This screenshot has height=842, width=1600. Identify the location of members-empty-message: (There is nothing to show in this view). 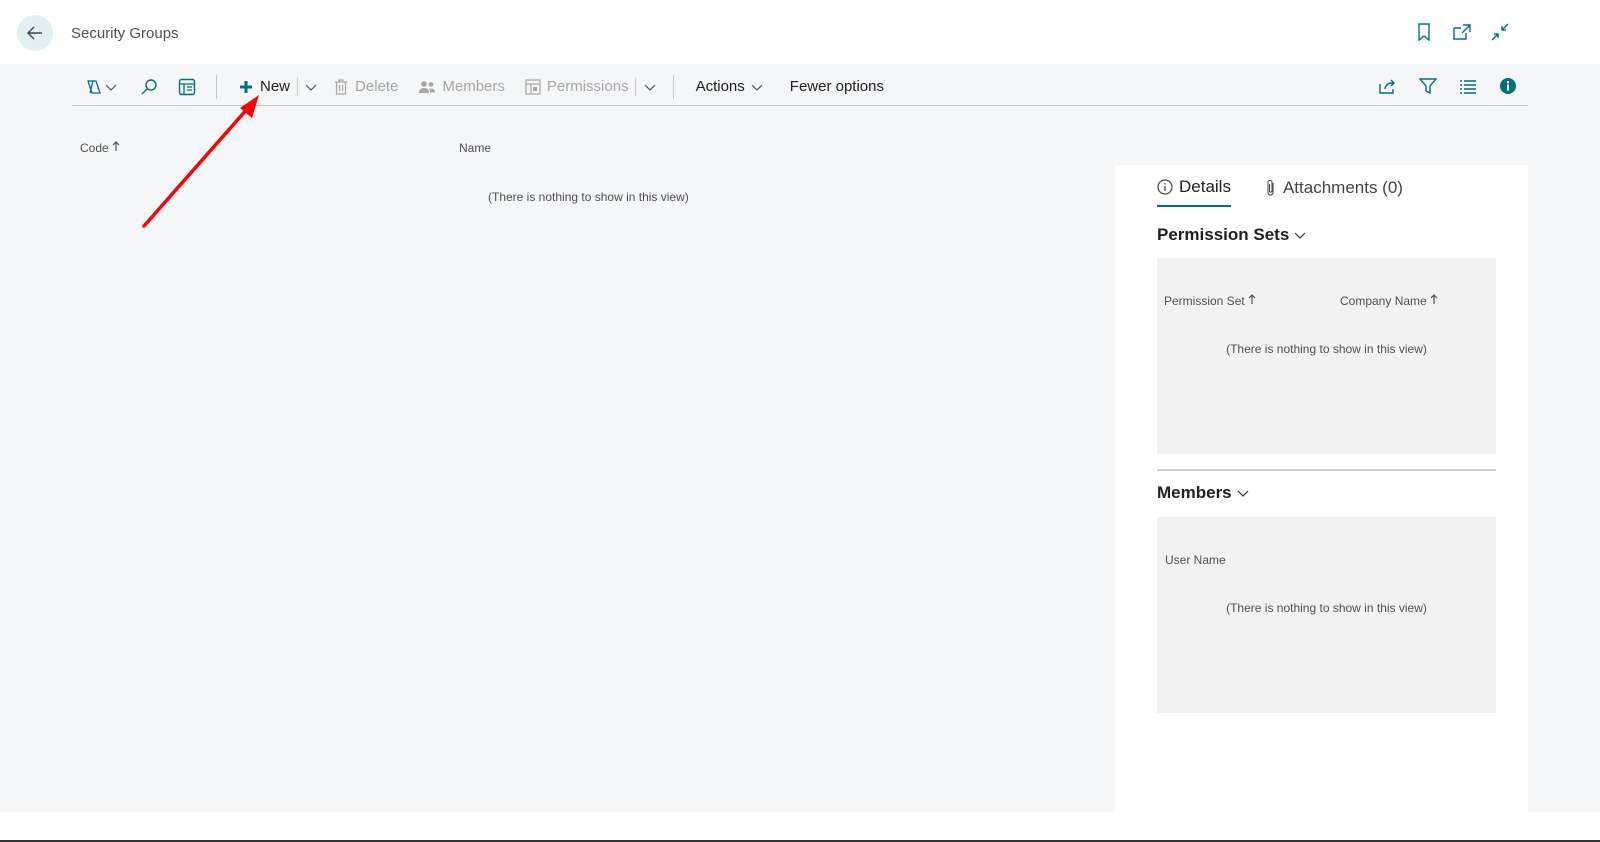
(1326, 608).